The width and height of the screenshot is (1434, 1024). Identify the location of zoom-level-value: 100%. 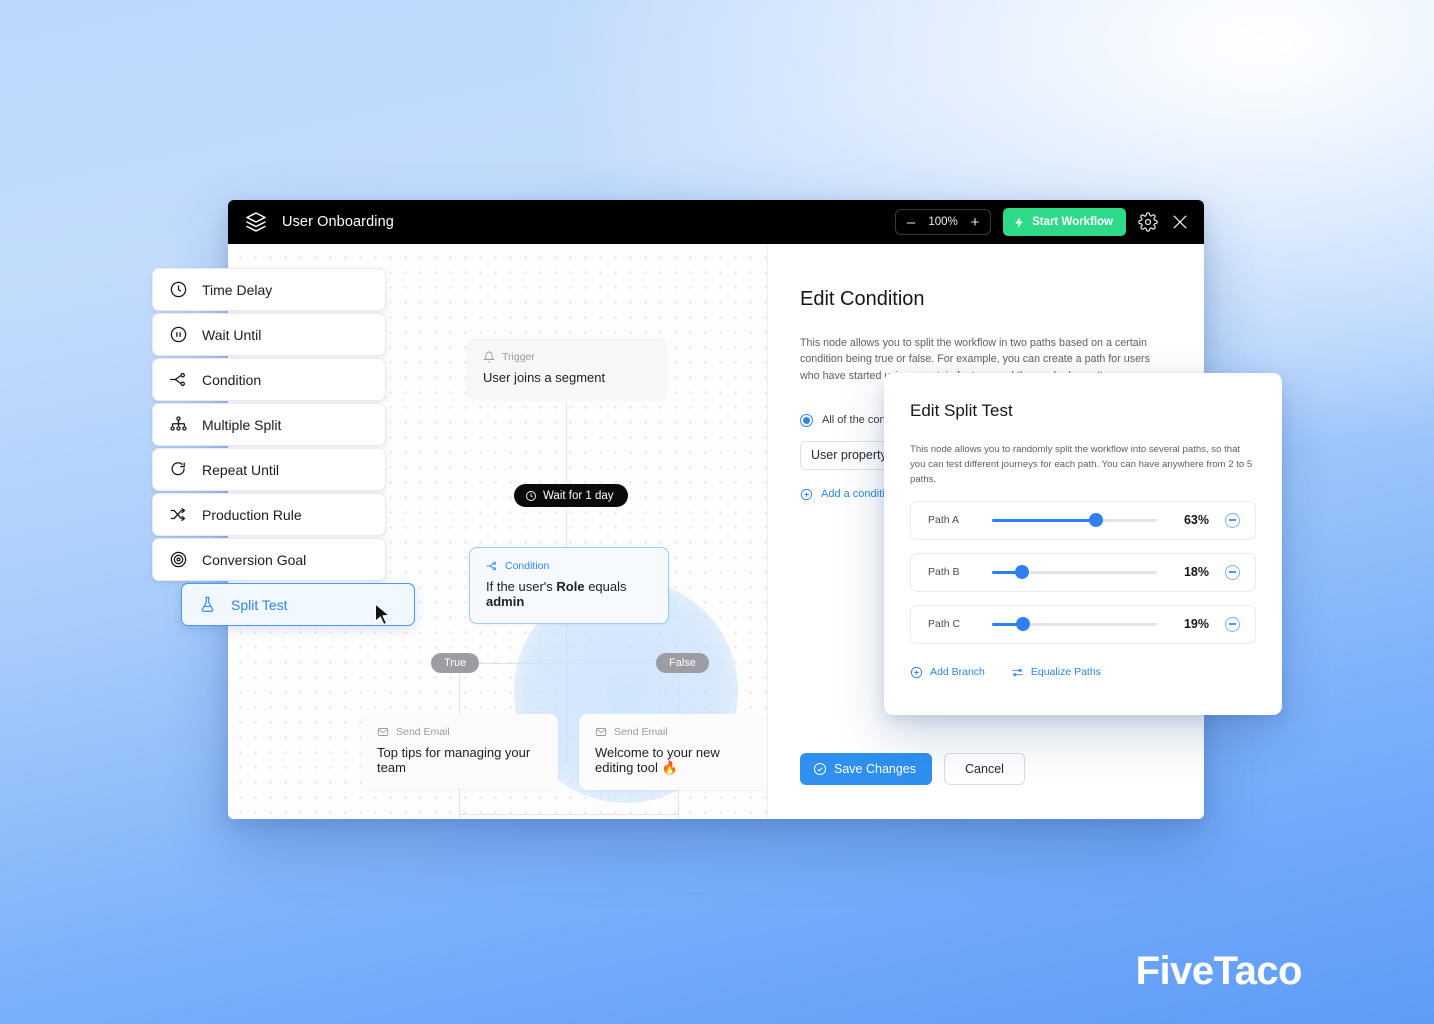
(943, 222).